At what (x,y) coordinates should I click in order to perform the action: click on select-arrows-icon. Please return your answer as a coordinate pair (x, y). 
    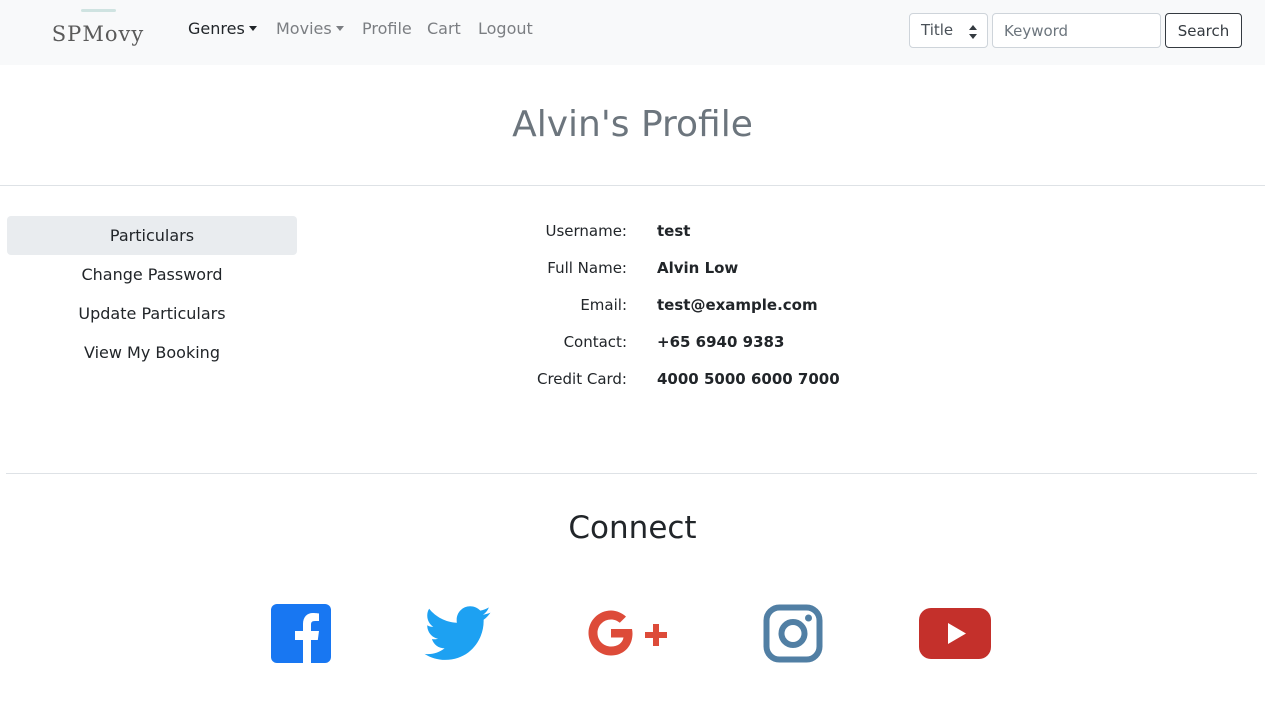
    Looking at the image, I should click on (973, 32).